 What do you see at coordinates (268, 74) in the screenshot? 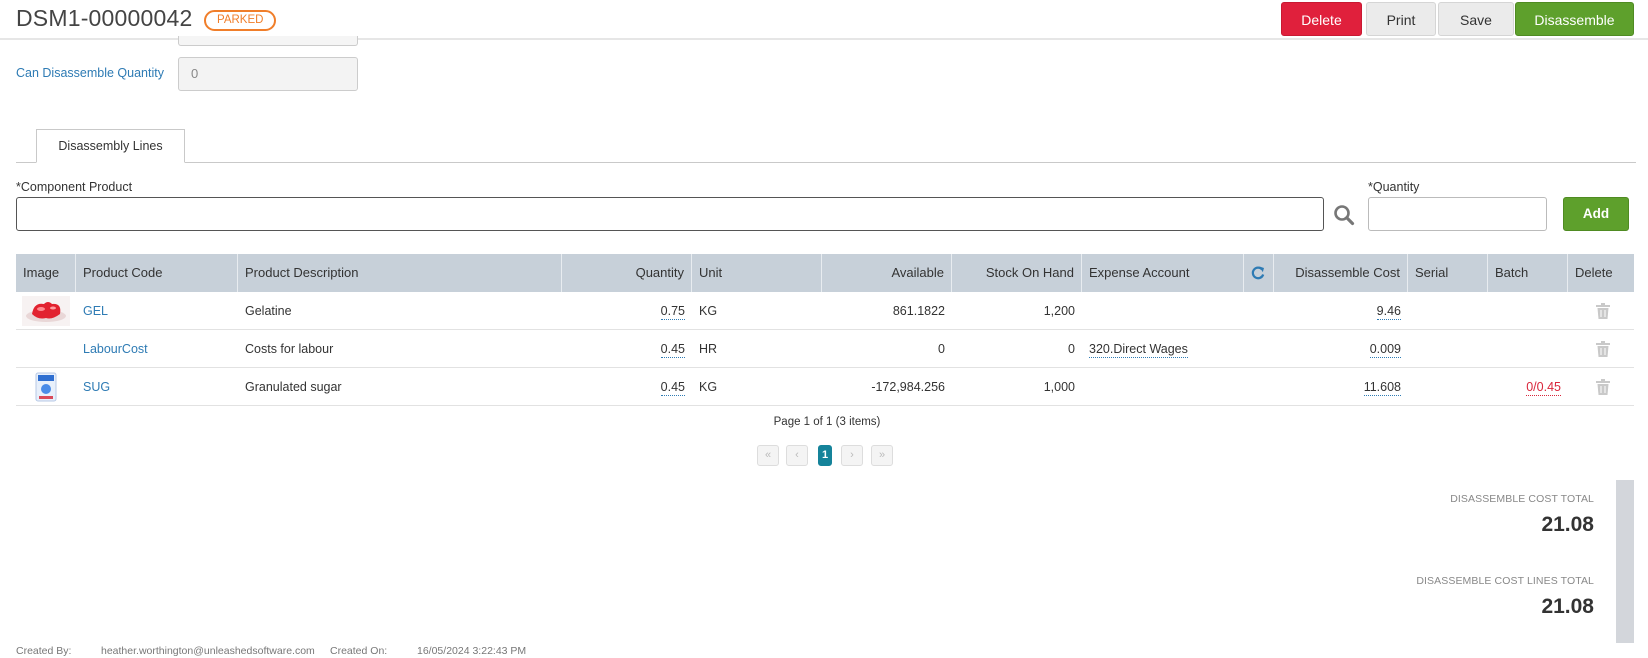
I see `can-disassemble-quantity-field: 0` at bounding box center [268, 74].